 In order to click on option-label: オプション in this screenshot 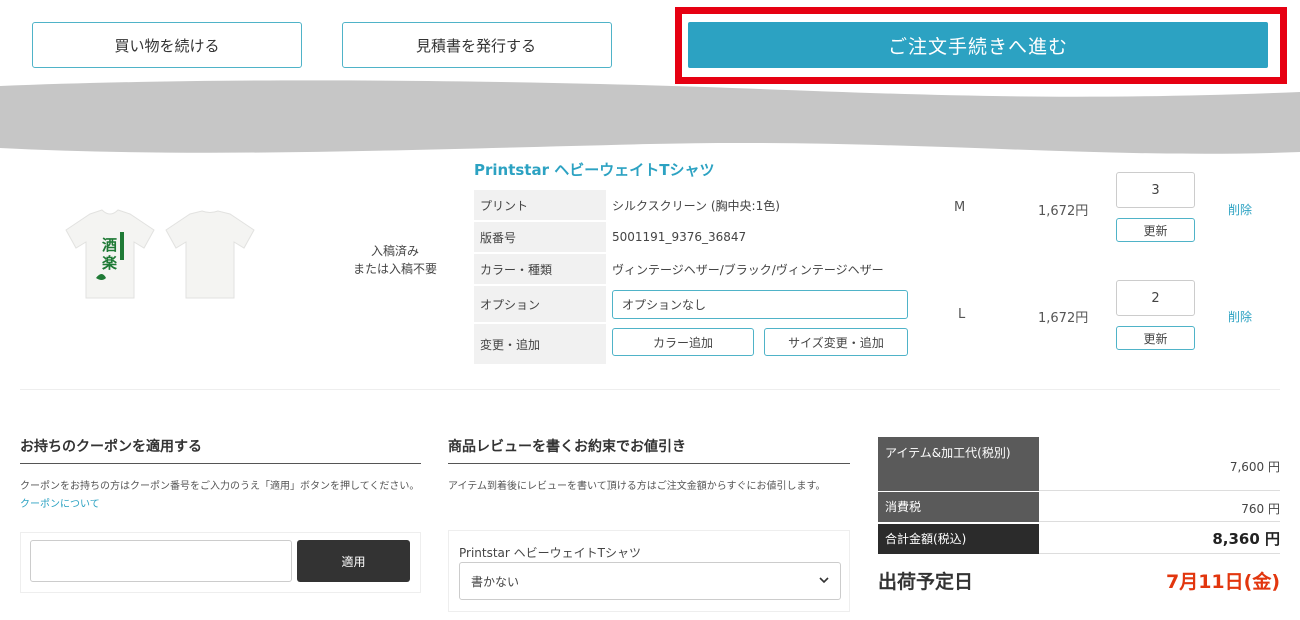, I will do `click(540, 304)`.